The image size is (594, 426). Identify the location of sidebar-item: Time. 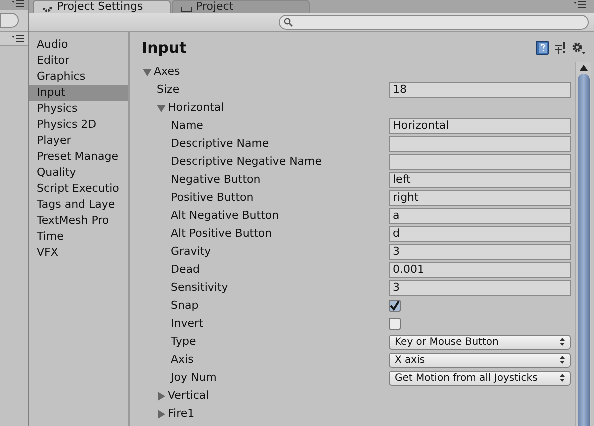
(78, 237).